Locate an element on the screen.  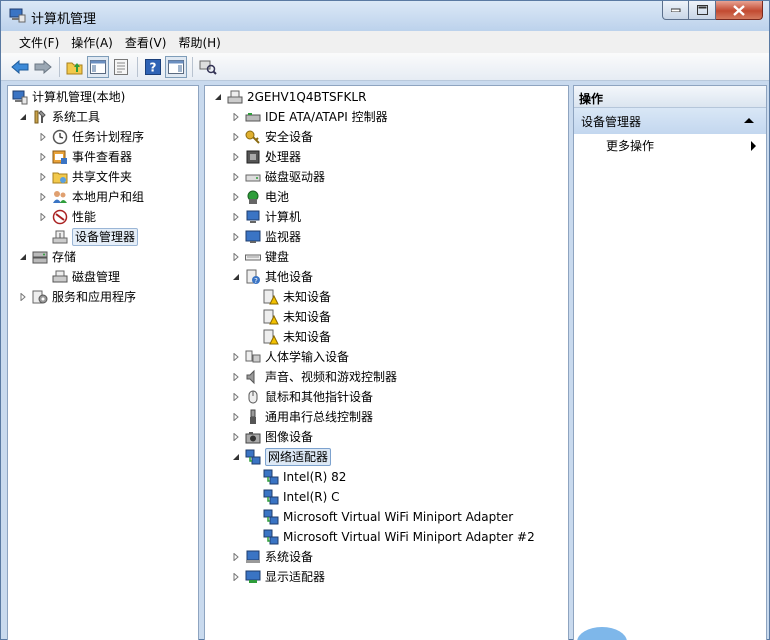
forward-button is located at coordinates (43, 67).